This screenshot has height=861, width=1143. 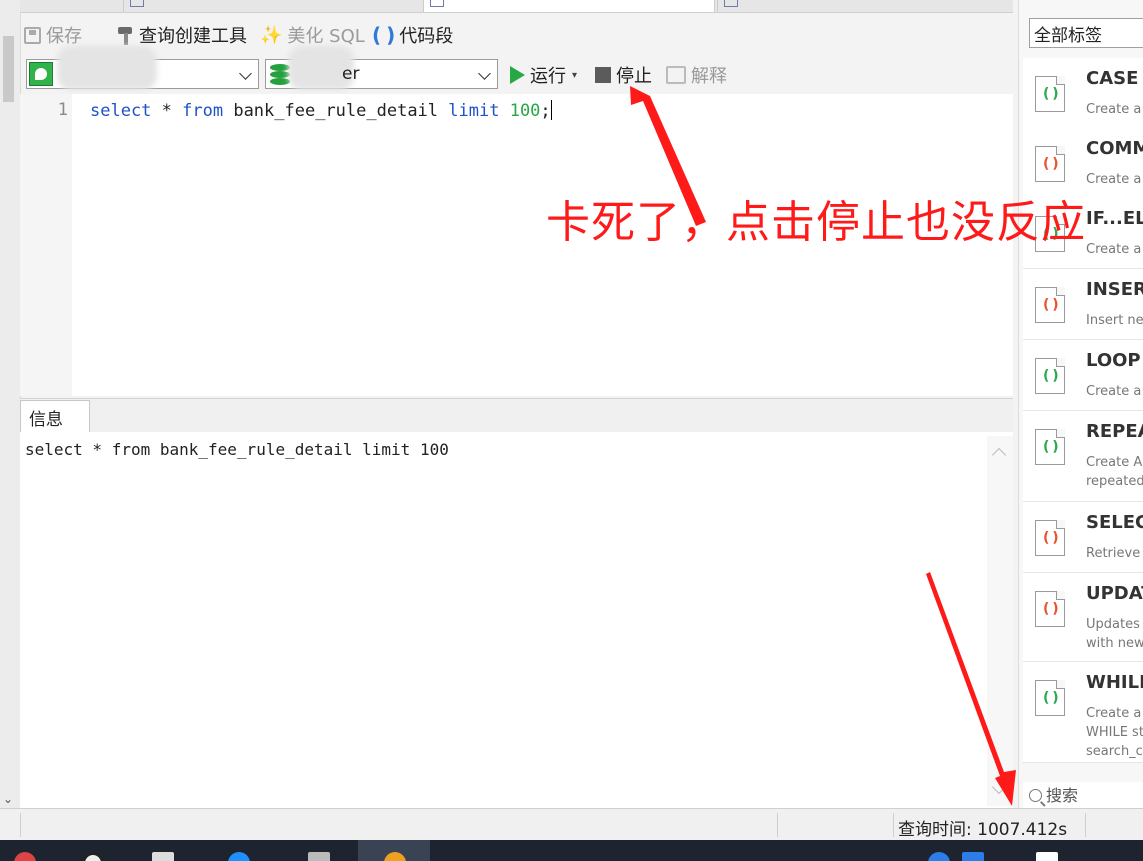 I want to click on database-select: er, so click(x=381, y=68).